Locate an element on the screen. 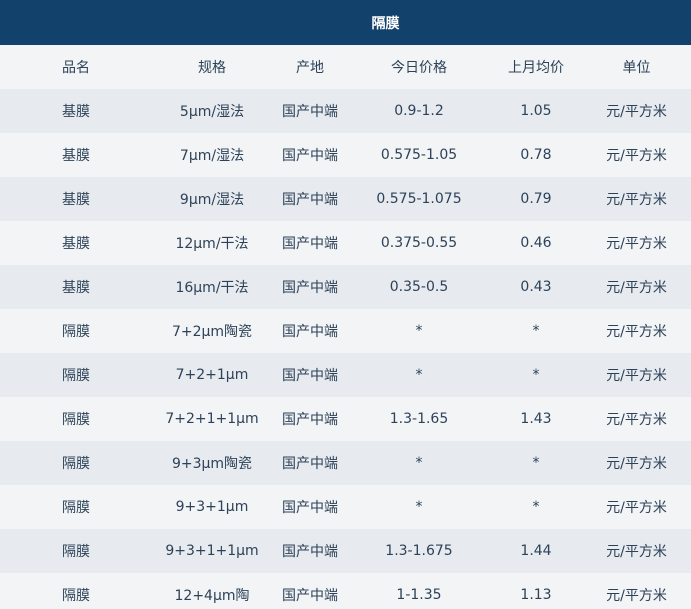 The image size is (691, 609). table-header-row: 品名 规格 产地 今日价格 上月均价 单位 is located at coordinates (345, 67).